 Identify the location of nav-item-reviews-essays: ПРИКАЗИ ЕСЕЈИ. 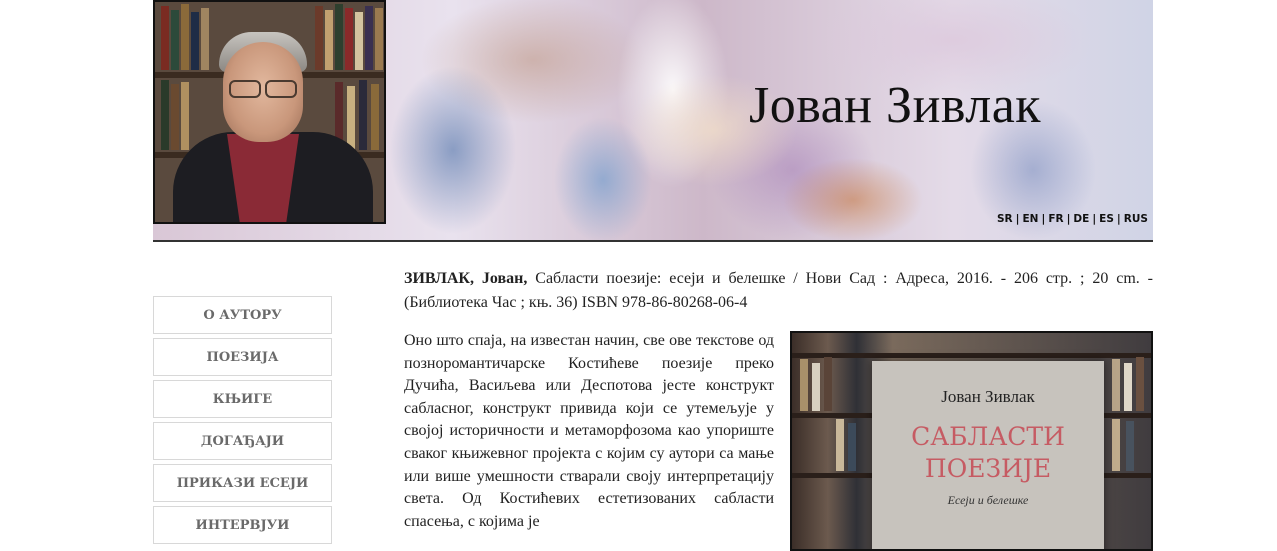
(242, 483).